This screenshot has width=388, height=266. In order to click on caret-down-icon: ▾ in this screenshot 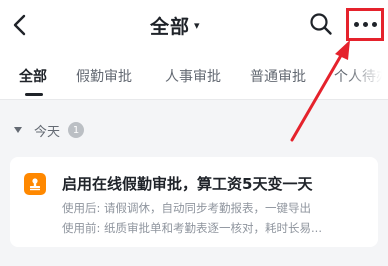, I will do `click(197, 25)`.